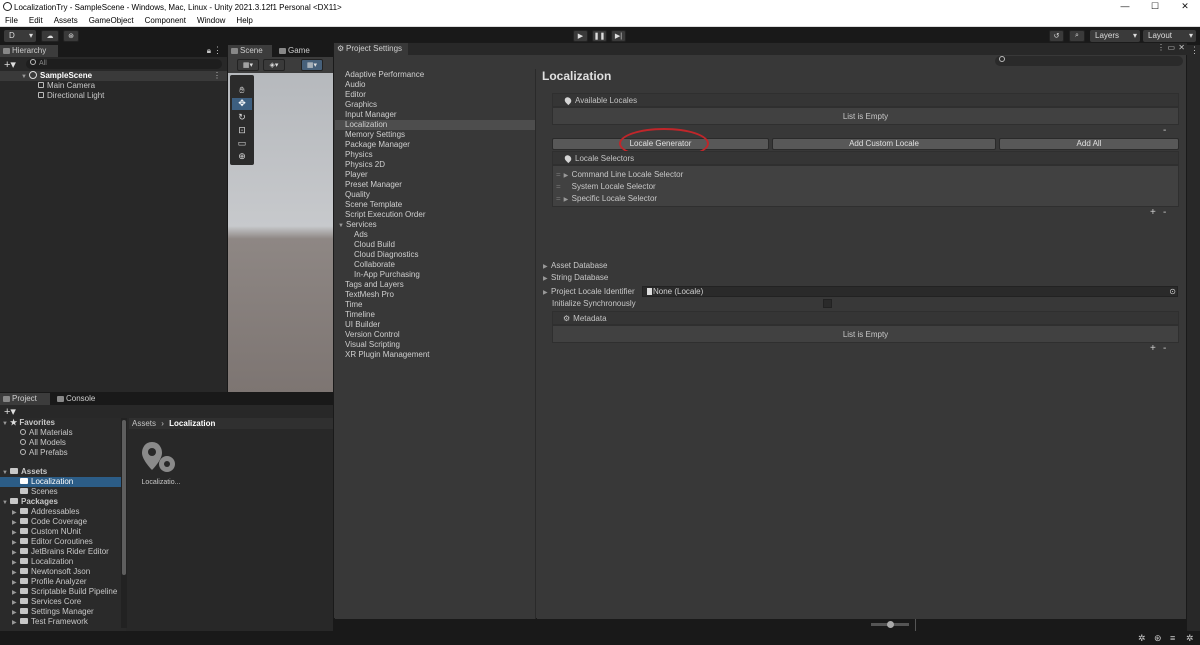 The image size is (1200, 645). I want to click on add-metadata-button: +, so click(1153, 349).